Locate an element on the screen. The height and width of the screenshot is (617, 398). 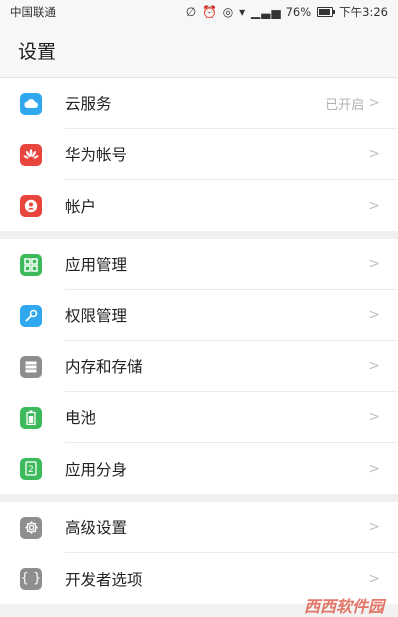
settings-item-label: 内存和存储 is located at coordinates (104, 367).